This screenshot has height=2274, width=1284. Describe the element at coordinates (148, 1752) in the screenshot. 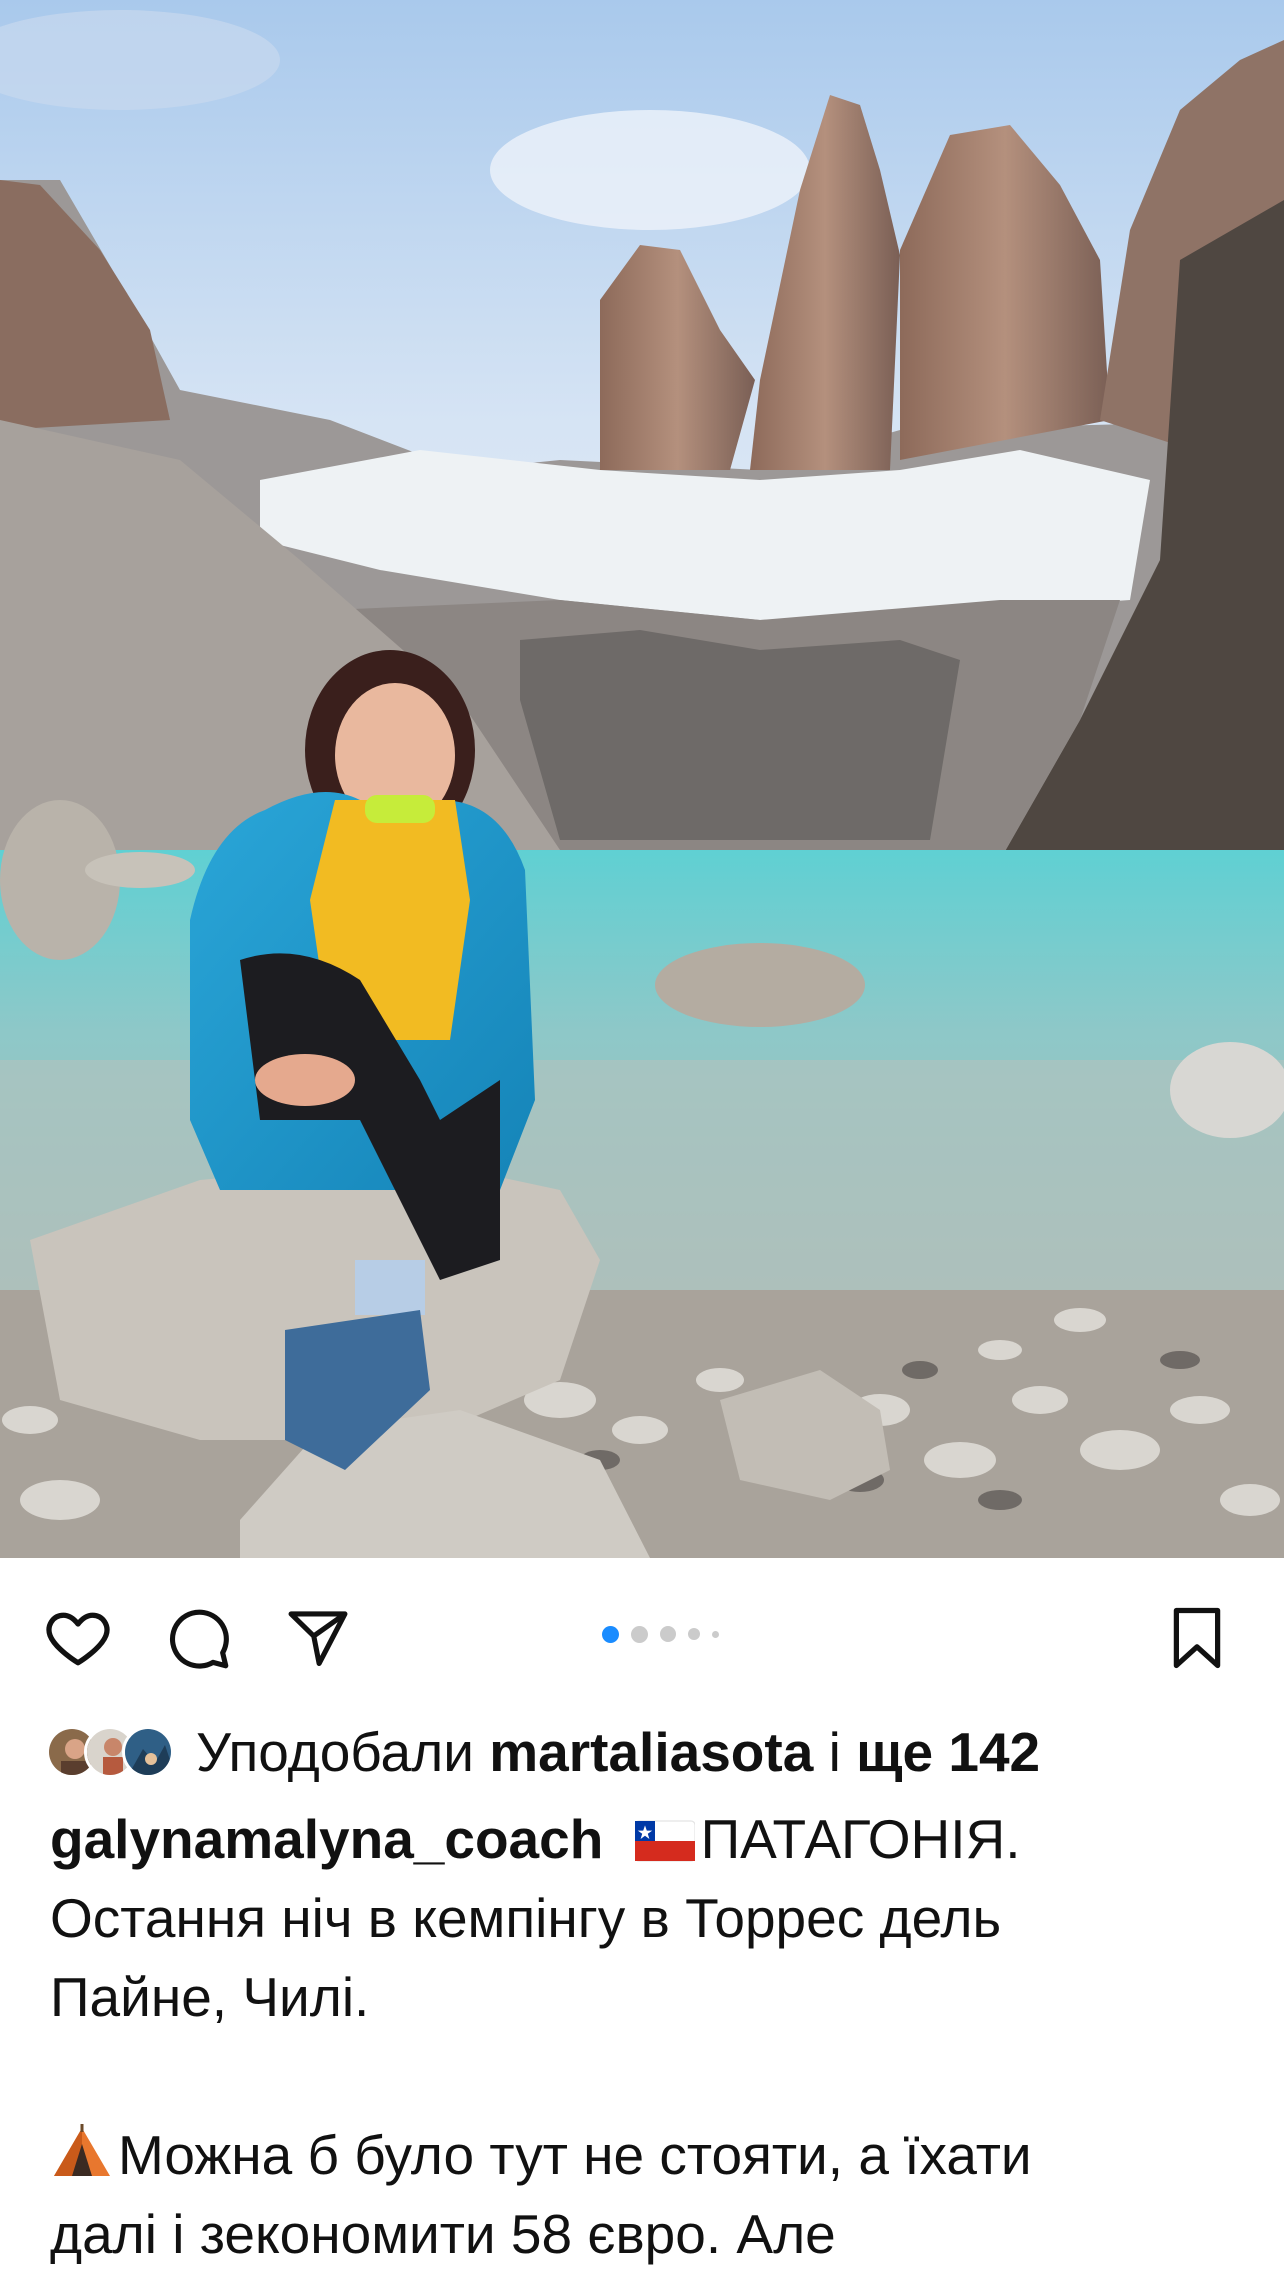

I see `avatar` at that location.